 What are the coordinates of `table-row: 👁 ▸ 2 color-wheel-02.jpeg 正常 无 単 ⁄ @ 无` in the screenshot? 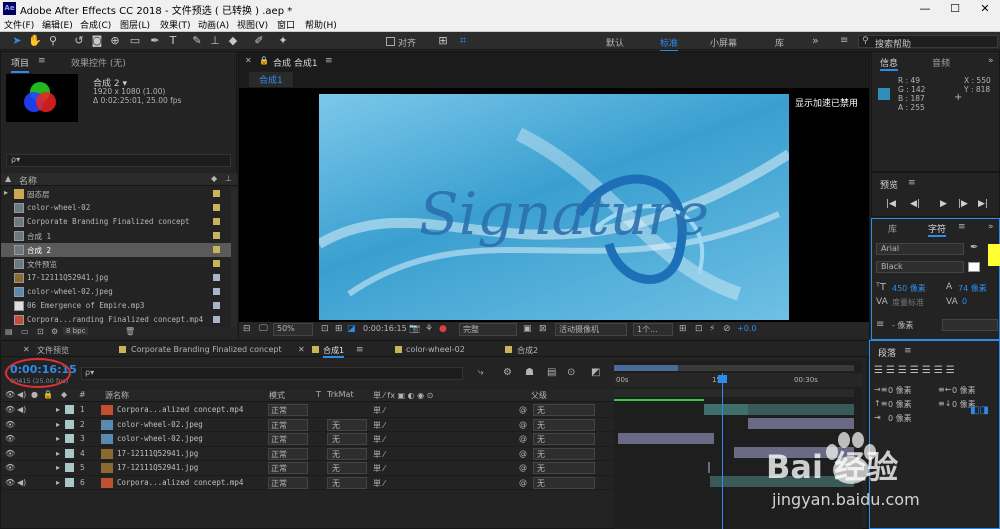 It's located at (307, 425).